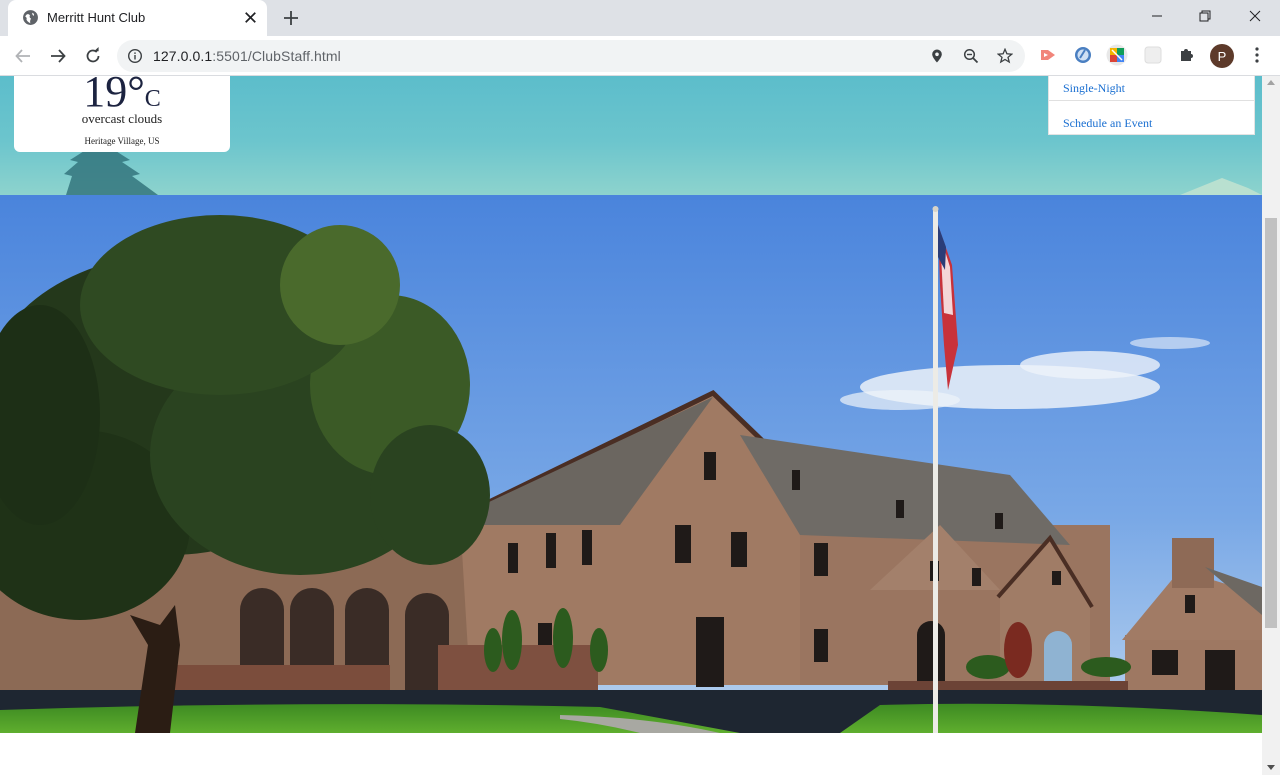  I want to click on location-pin-icon, so click(937, 56).